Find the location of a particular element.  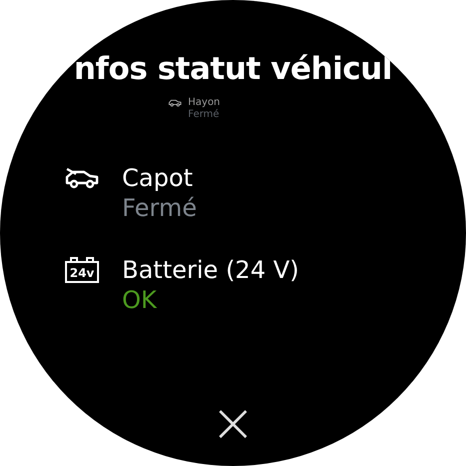

item-status: OK is located at coordinates (140, 299).